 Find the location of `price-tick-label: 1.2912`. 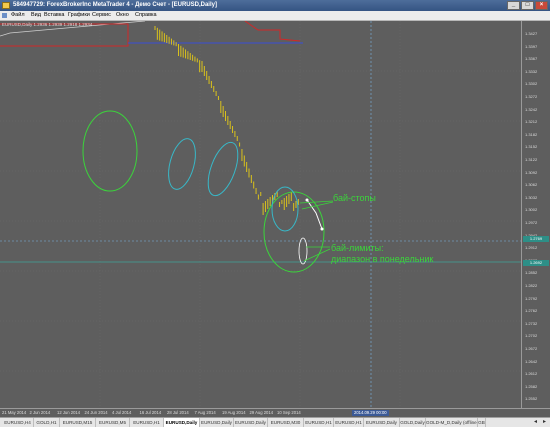

price-tick-label: 1.2912 is located at coordinates (531, 248).